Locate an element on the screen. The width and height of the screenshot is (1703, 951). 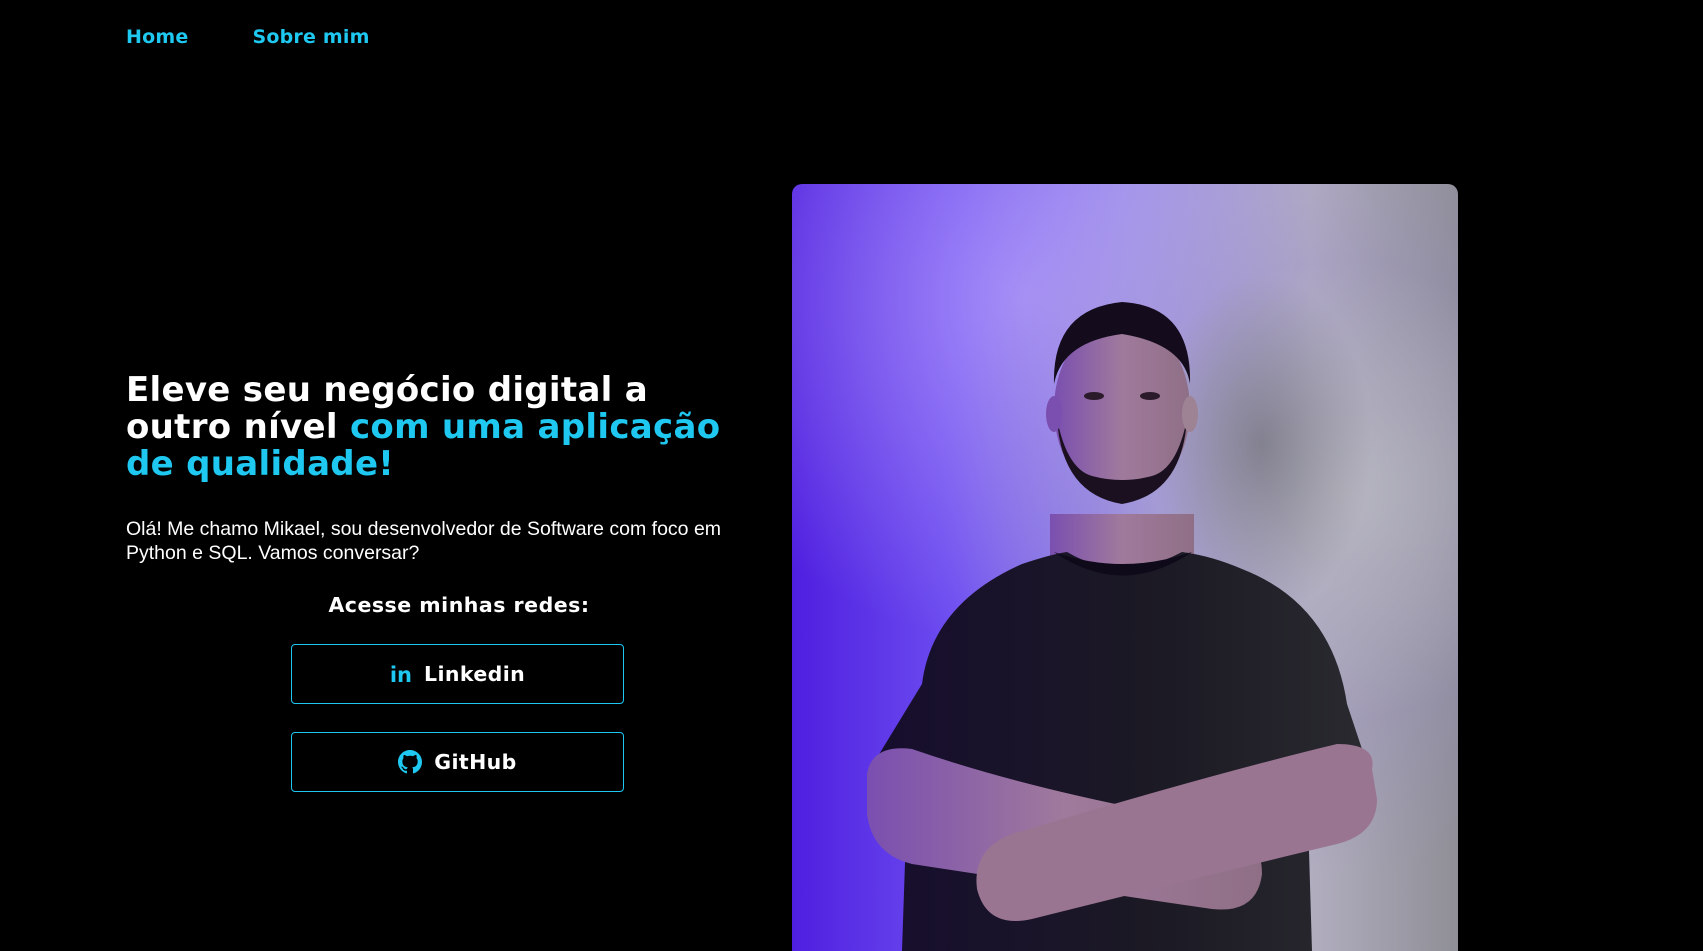
linkedin-label: Linkedin is located at coordinates (474, 674).